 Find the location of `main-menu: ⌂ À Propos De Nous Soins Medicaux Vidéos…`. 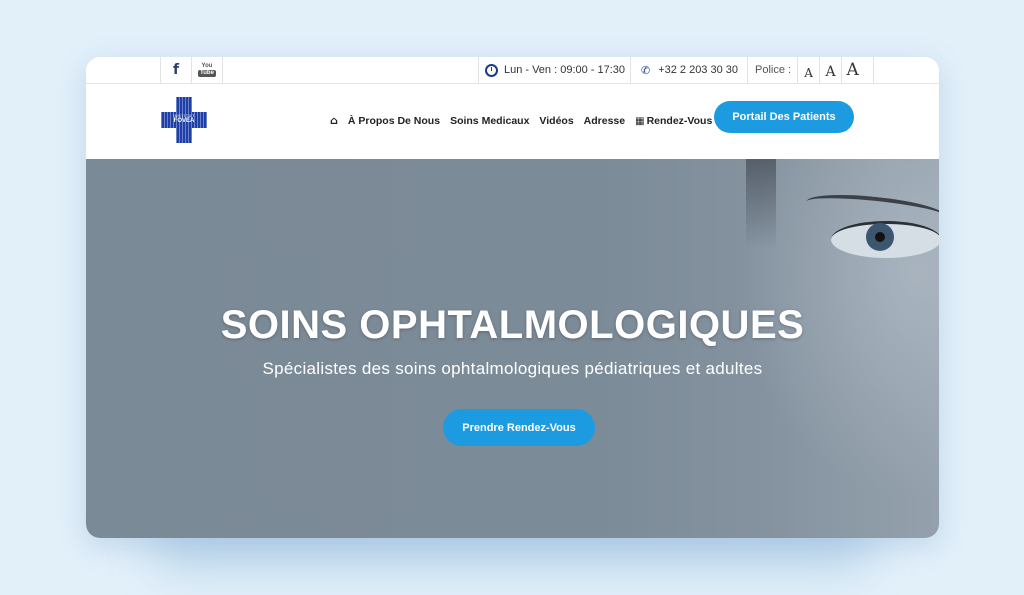

main-menu: ⌂ À Propos De Nous Soins Medicaux Vidéos… is located at coordinates (521, 120).